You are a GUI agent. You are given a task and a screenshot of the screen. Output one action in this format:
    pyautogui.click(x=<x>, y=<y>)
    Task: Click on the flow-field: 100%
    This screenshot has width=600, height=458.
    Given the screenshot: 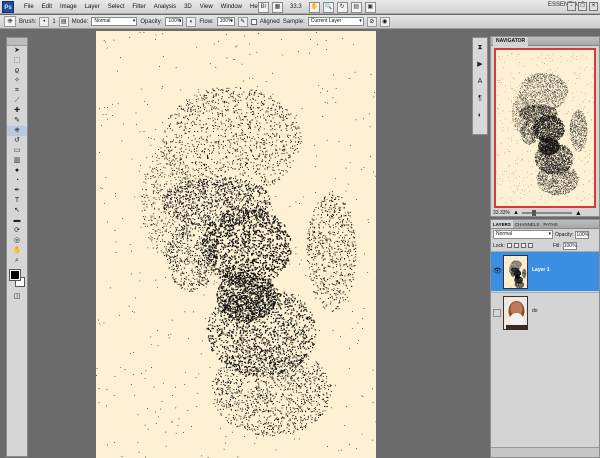 What is the action you would take?
    pyautogui.click(x=225, y=21)
    